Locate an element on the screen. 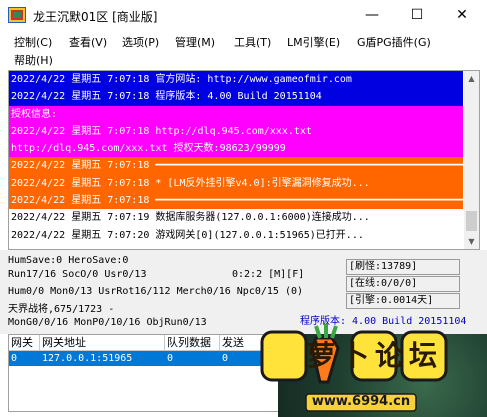 The height and width of the screenshot is (417, 487). minimize-icon: — is located at coordinates (372, 15).